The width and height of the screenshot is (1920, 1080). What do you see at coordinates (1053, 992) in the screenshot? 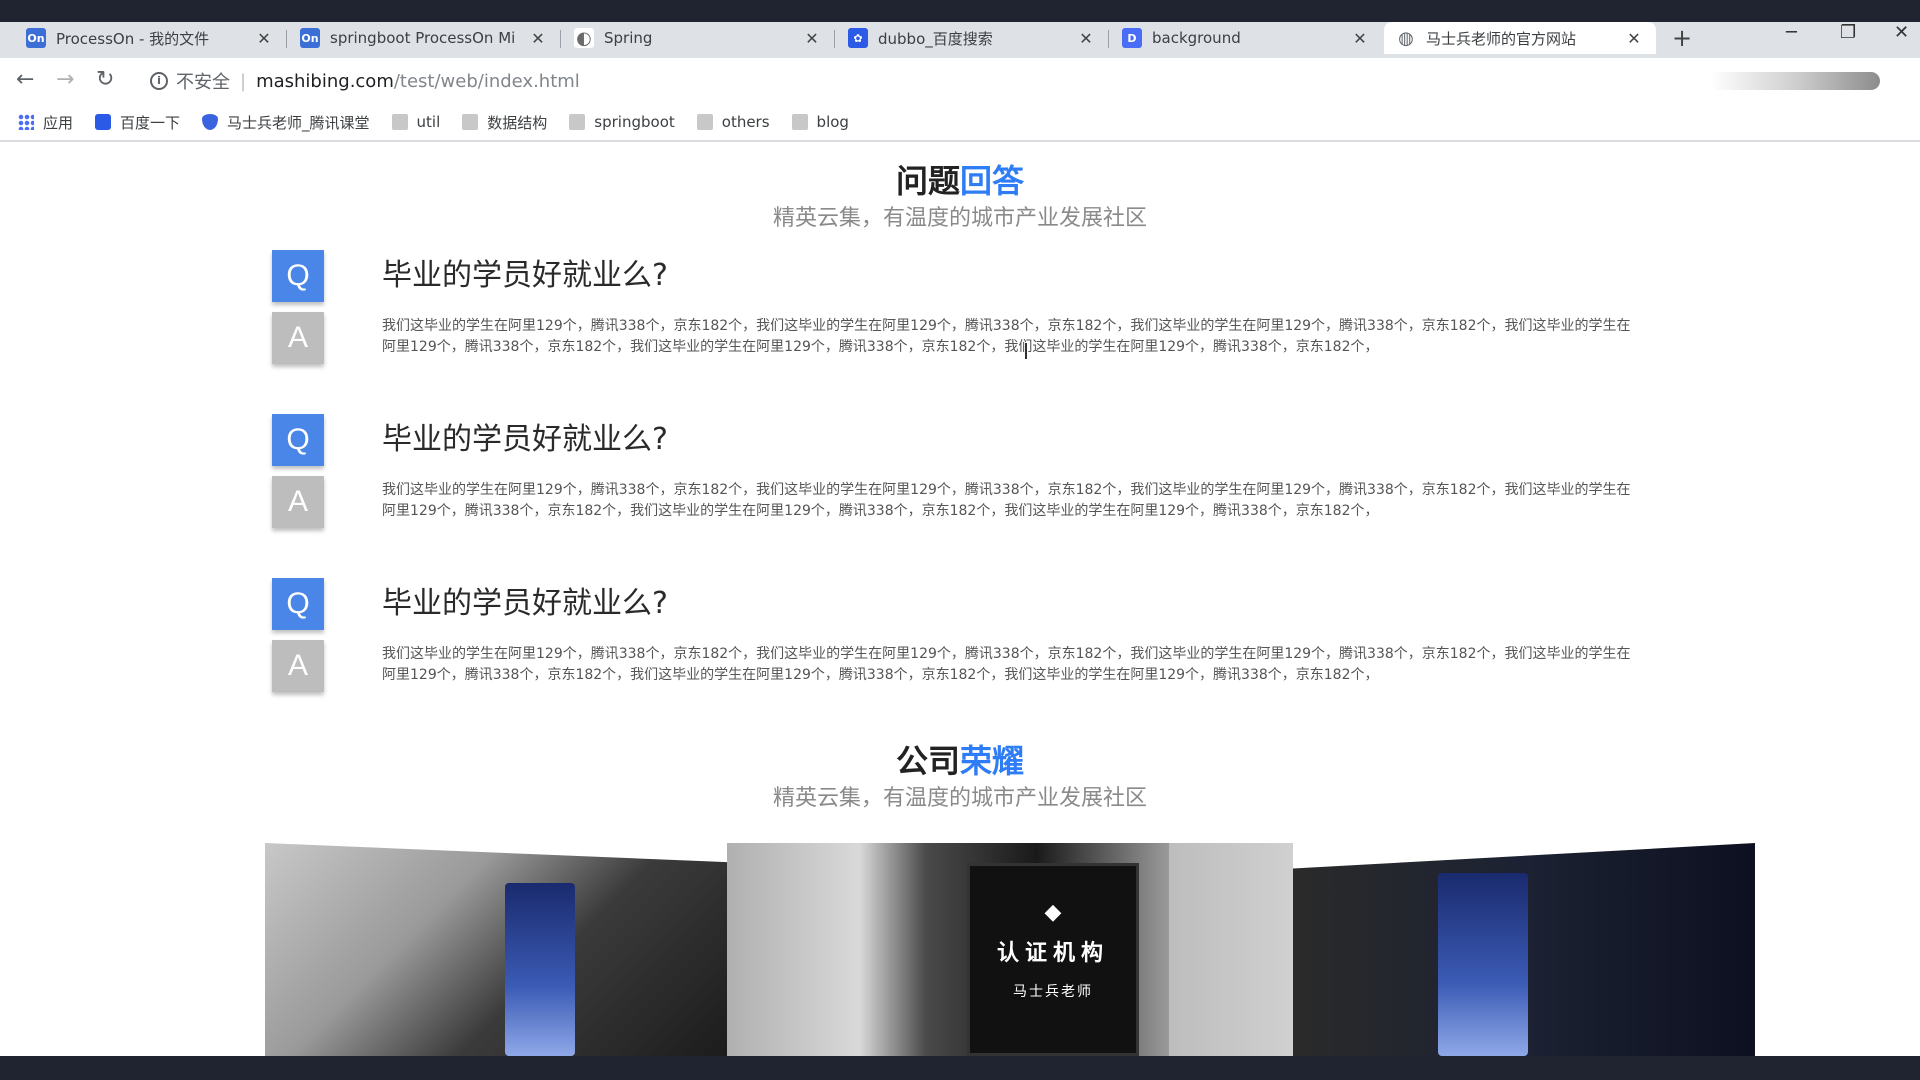
I see `plaque-name: 马士兵老师` at bounding box center [1053, 992].